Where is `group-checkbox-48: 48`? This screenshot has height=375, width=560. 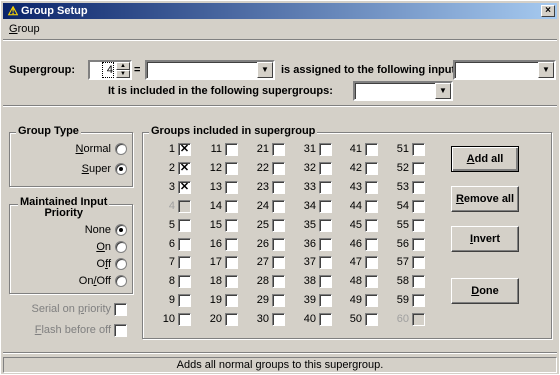
group-checkbox-48: 48 is located at coordinates (358, 282).